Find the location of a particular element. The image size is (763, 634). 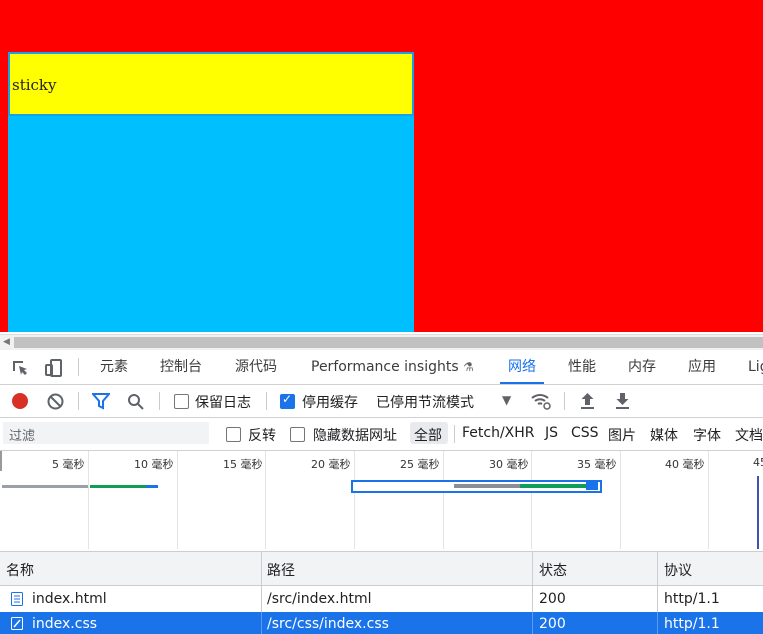

request-bar-html-download is located at coordinates (118, 486).